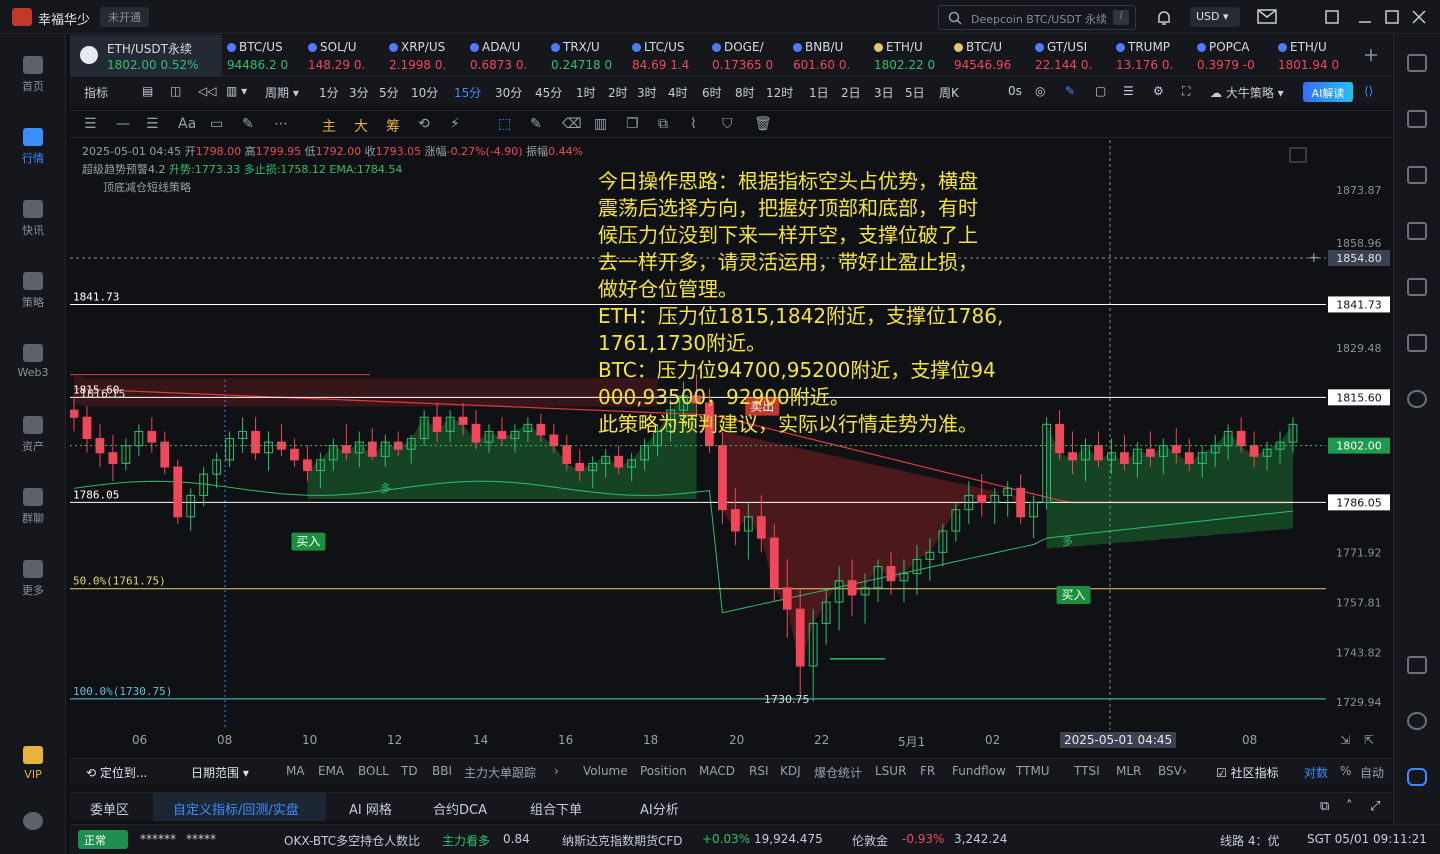  Describe the element at coordinates (33, 507) in the screenshot. I see `sidebar-item-6: 群聊` at that location.